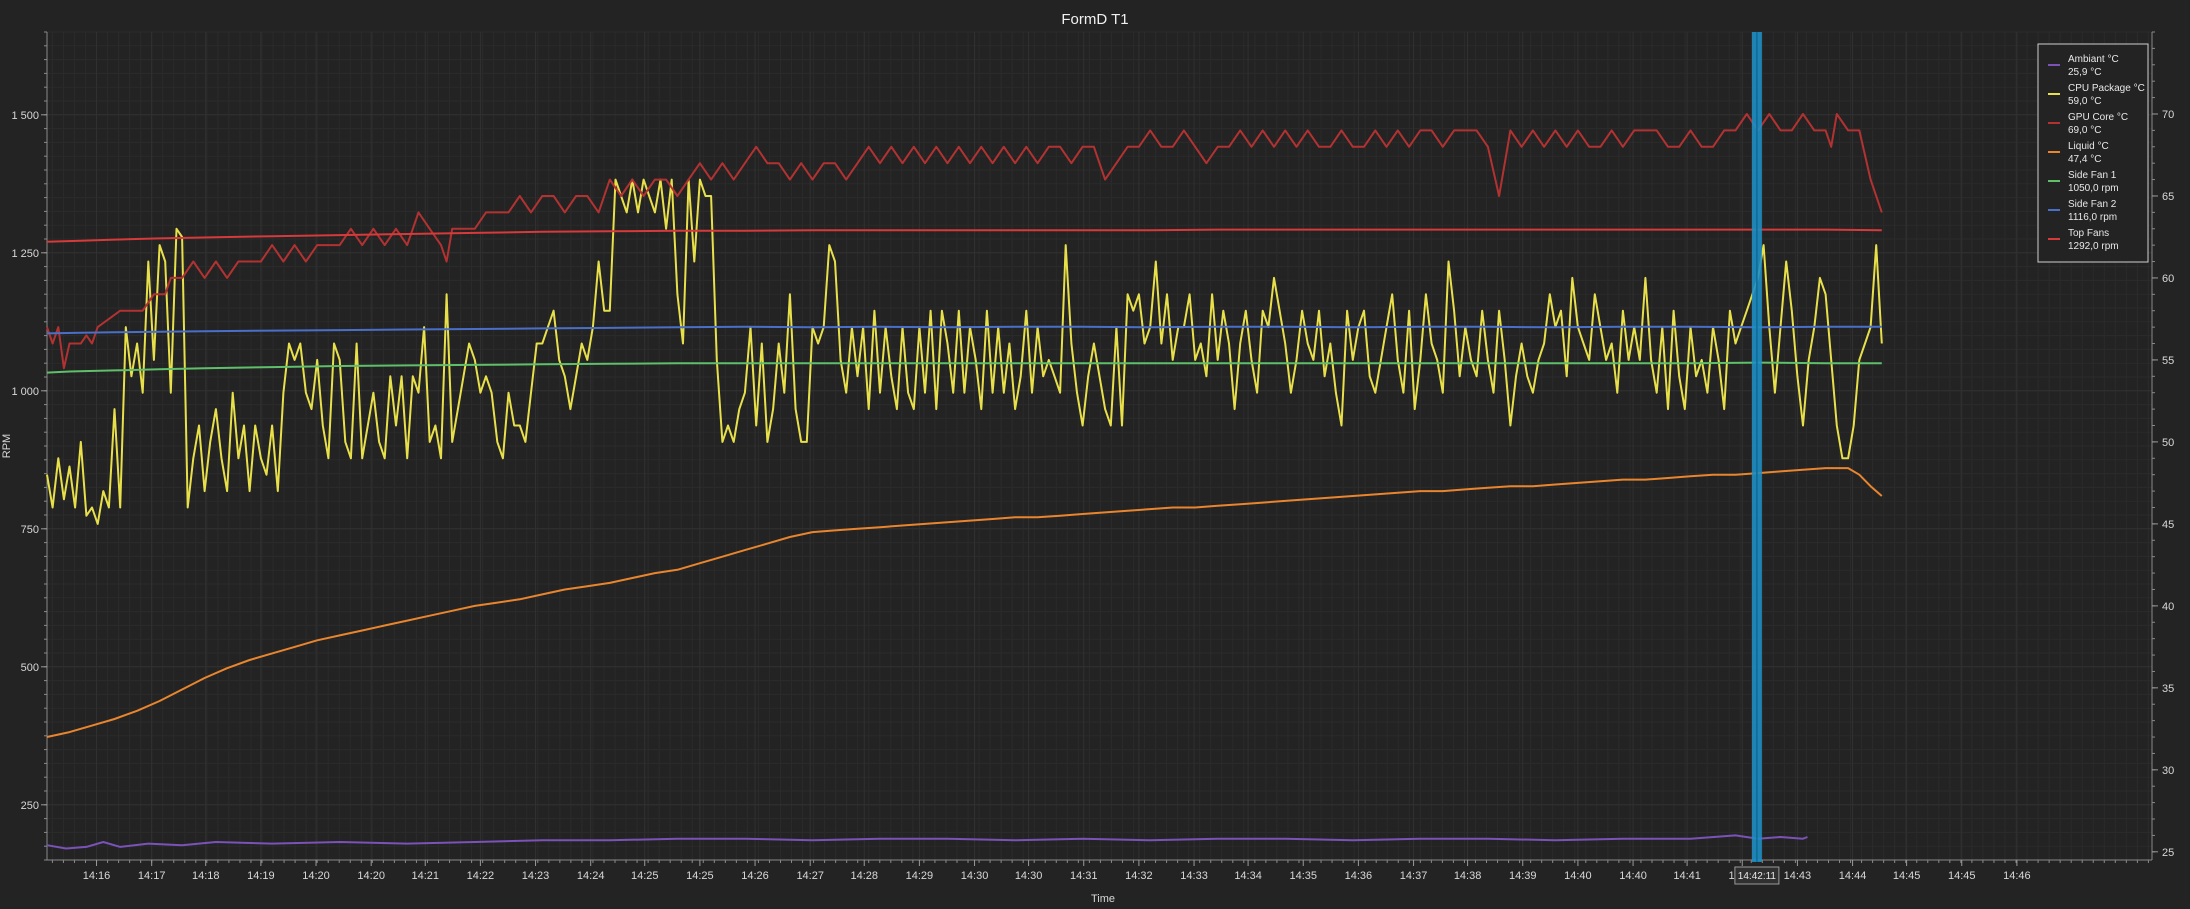 This screenshot has width=2190, height=909. What do you see at coordinates (2017, 876) in the screenshot?
I see `x-tick-label: 14:46` at bounding box center [2017, 876].